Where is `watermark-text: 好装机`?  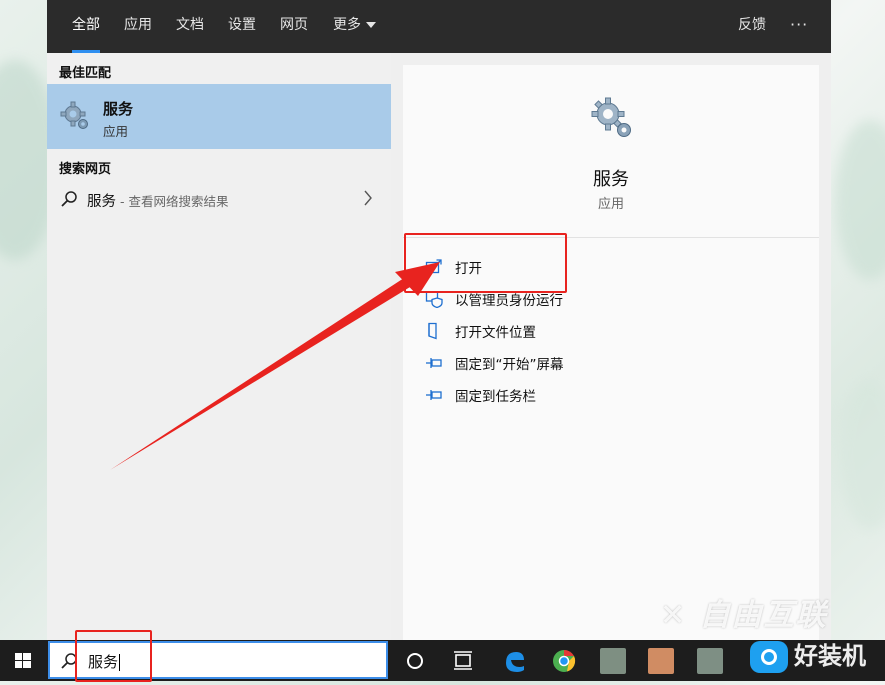
watermark-text: 好装机 is located at coordinates (830, 656).